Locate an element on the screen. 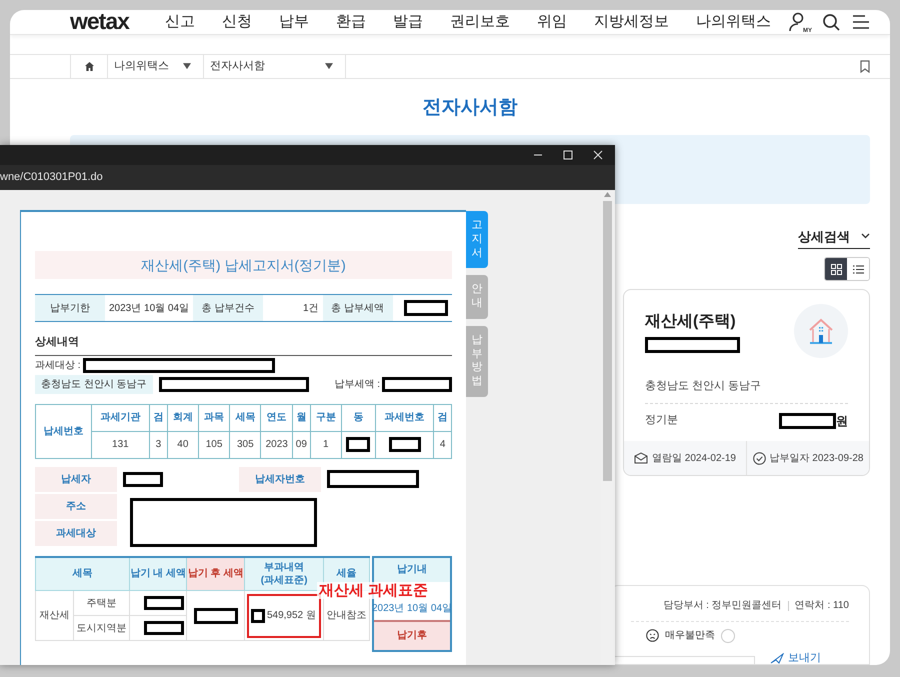 This screenshot has height=677, width=900. table-cell: 305 is located at coordinates (245, 444).